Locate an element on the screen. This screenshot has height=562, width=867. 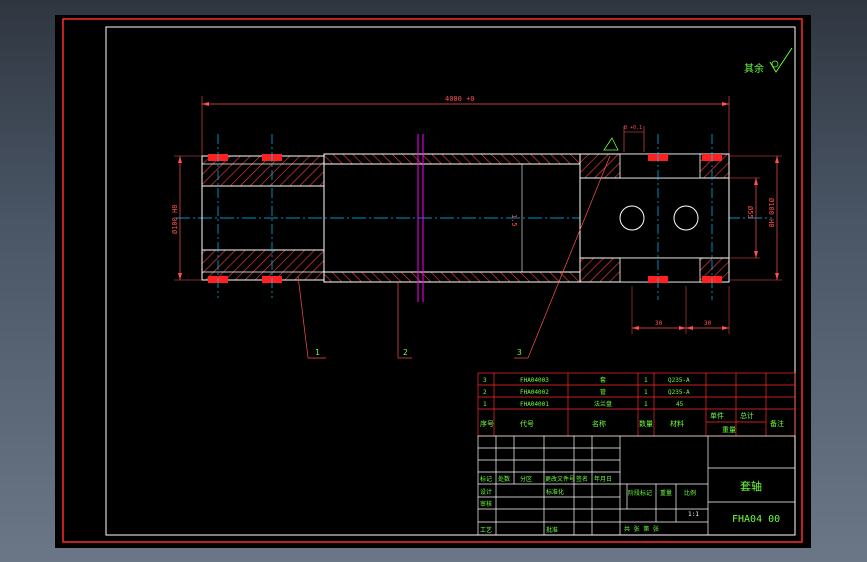
tb-change-doc: 更改文件号 is located at coordinates (560, 479).